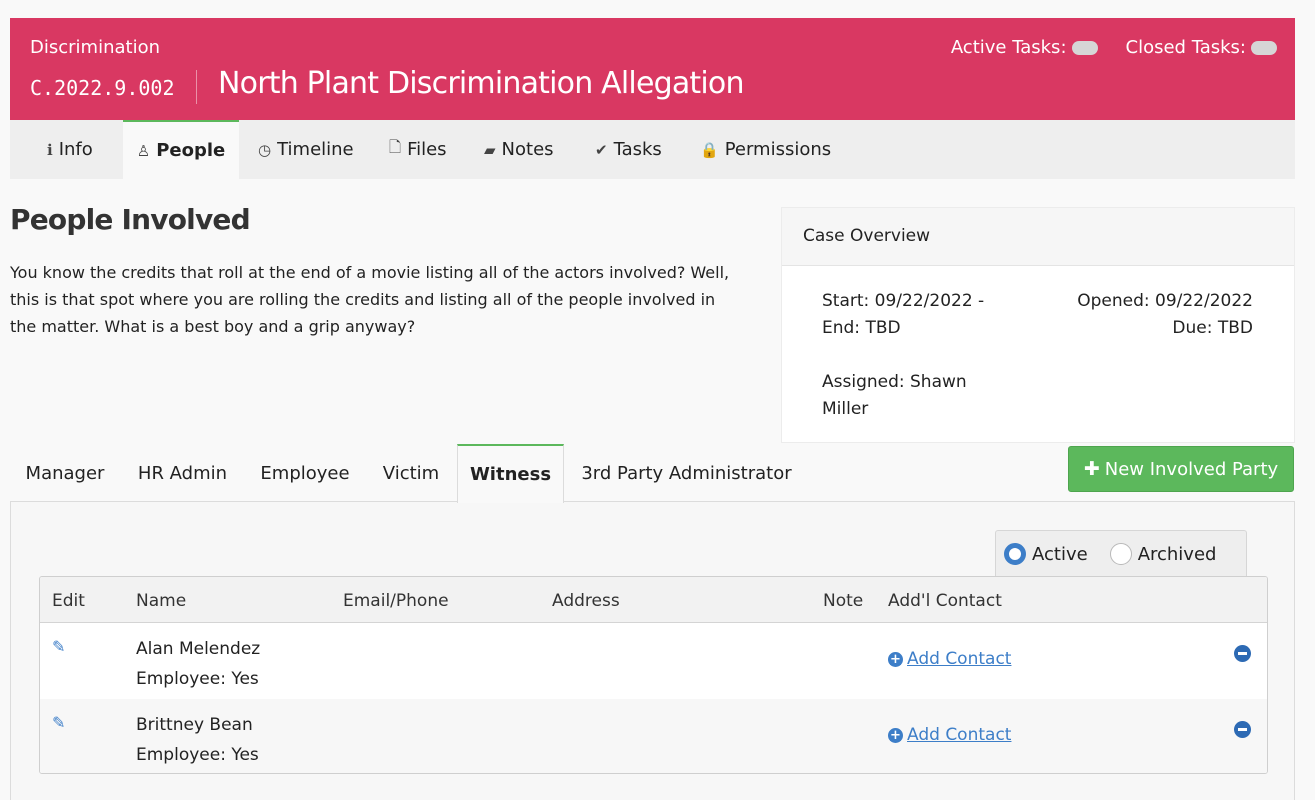 The height and width of the screenshot is (800, 1315). What do you see at coordinates (1114, 47) in the screenshot?
I see `task-counters: Active Tasks: Closed Tasks:` at bounding box center [1114, 47].